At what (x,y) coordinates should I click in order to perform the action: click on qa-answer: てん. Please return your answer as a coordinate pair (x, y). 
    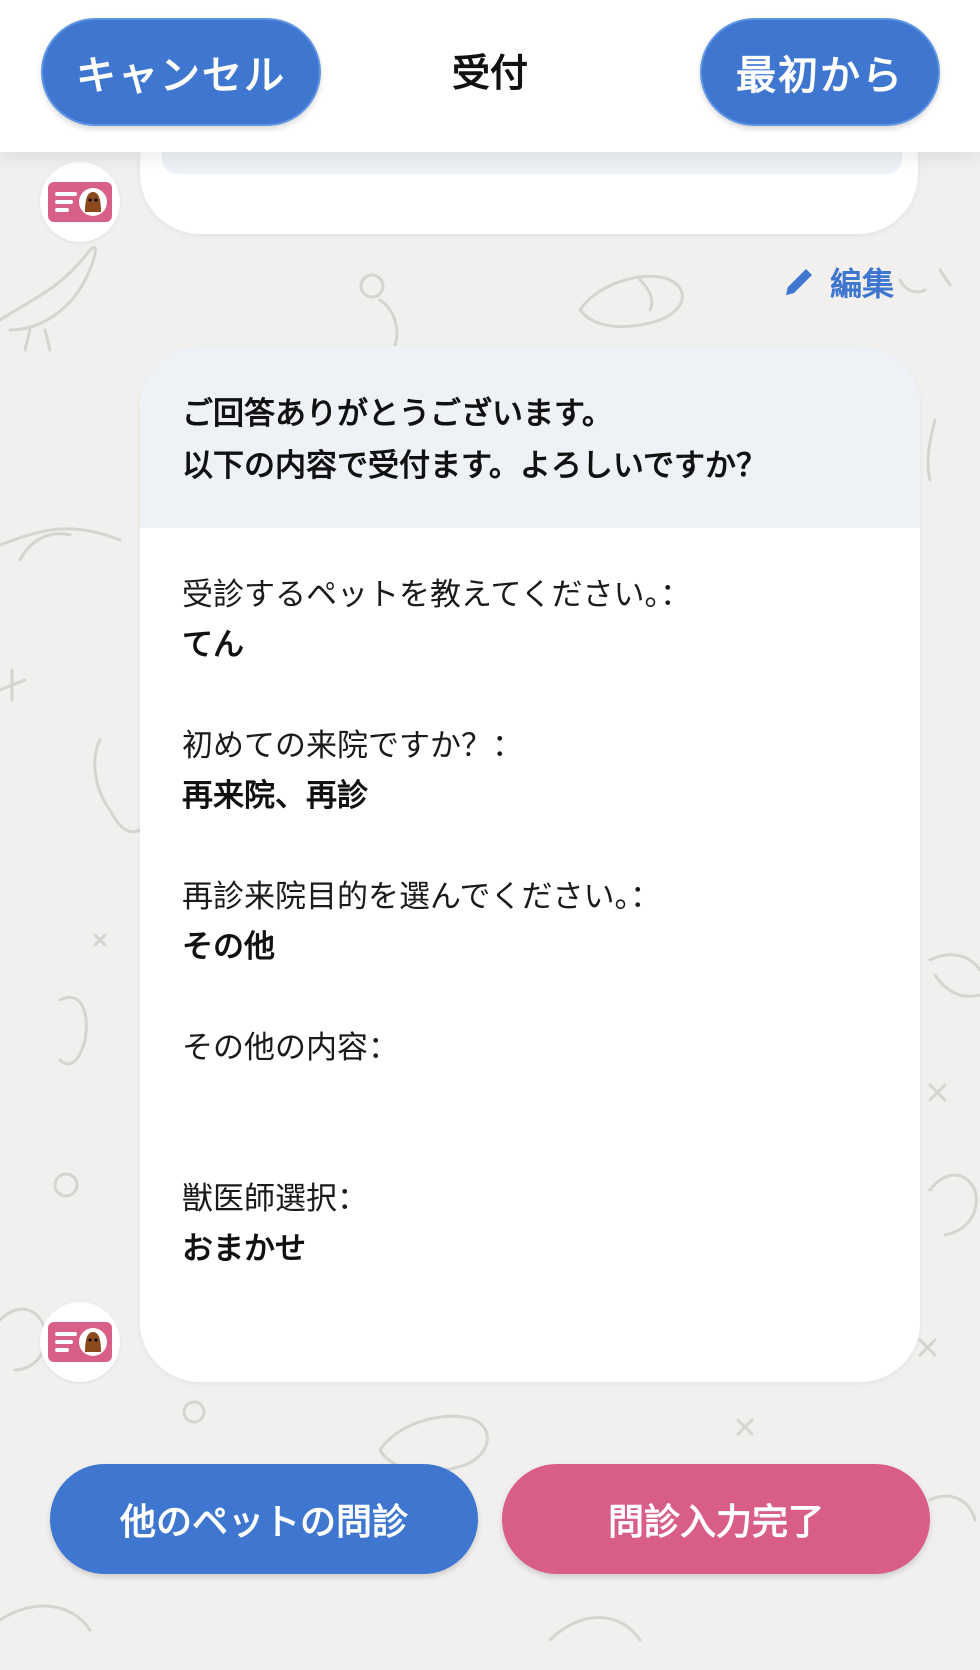
    Looking at the image, I should click on (213, 645).